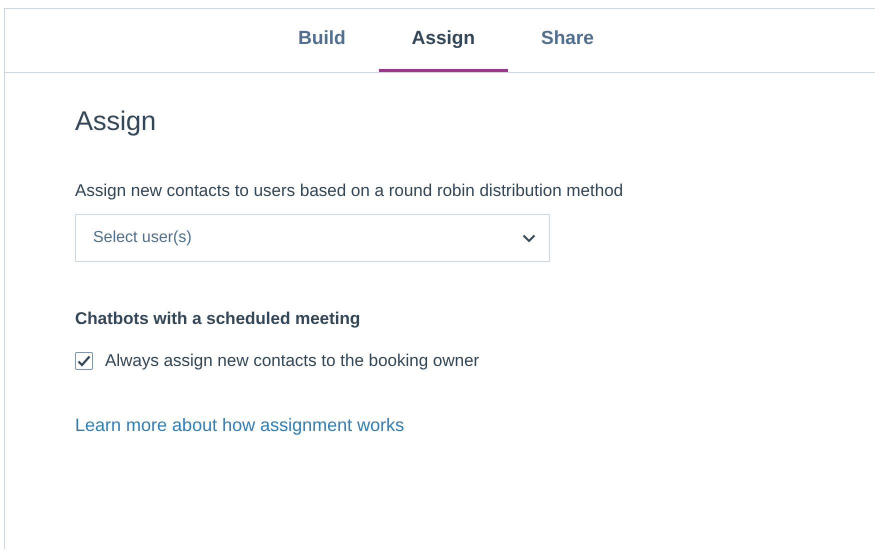 The width and height of the screenshot is (875, 551). Describe the element at coordinates (312, 238) in the screenshot. I see `user-select-field: Select user(s)` at that location.